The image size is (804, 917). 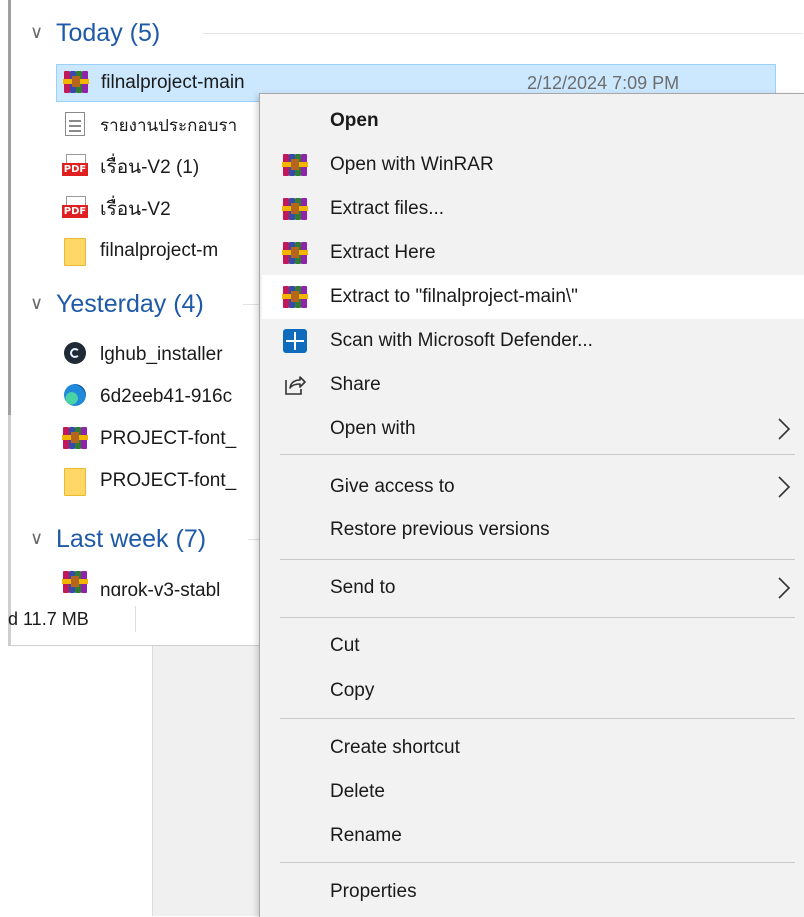 What do you see at coordinates (533, 646) in the screenshot?
I see `menu-item-cut: Cut` at bounding box center [533, 646].